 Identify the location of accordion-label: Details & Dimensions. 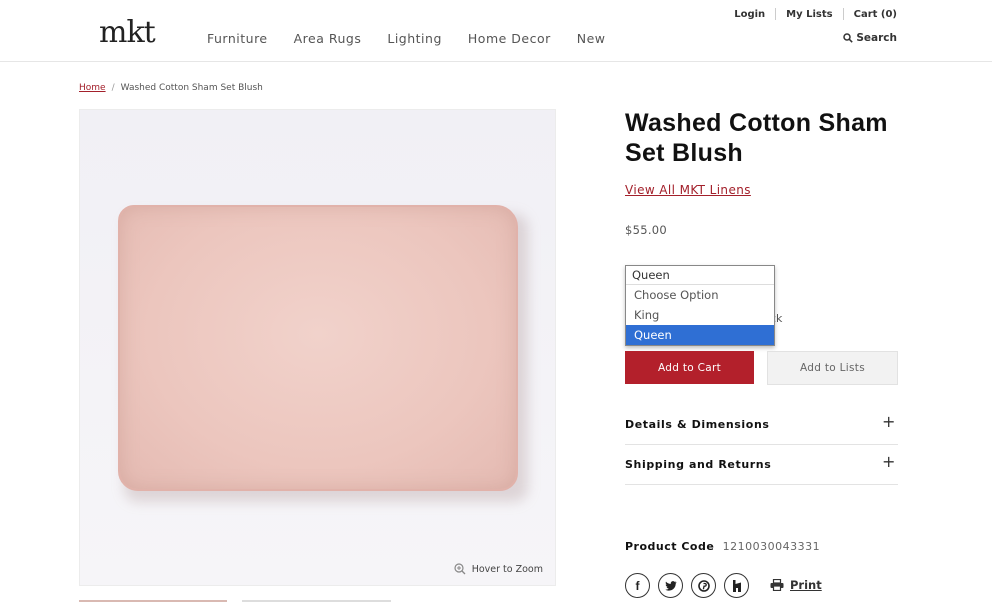
(697, 424).